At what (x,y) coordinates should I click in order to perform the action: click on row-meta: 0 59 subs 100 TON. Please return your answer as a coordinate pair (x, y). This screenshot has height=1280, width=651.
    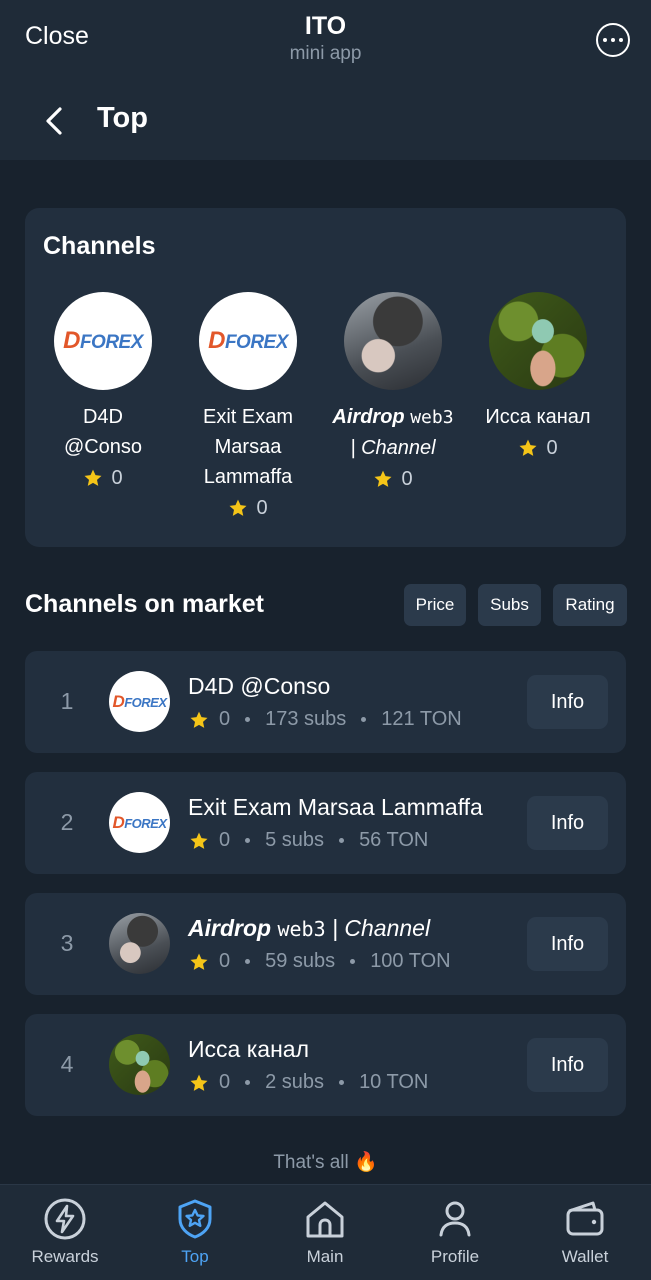
    Looking at the image, I should click on (320, 961).